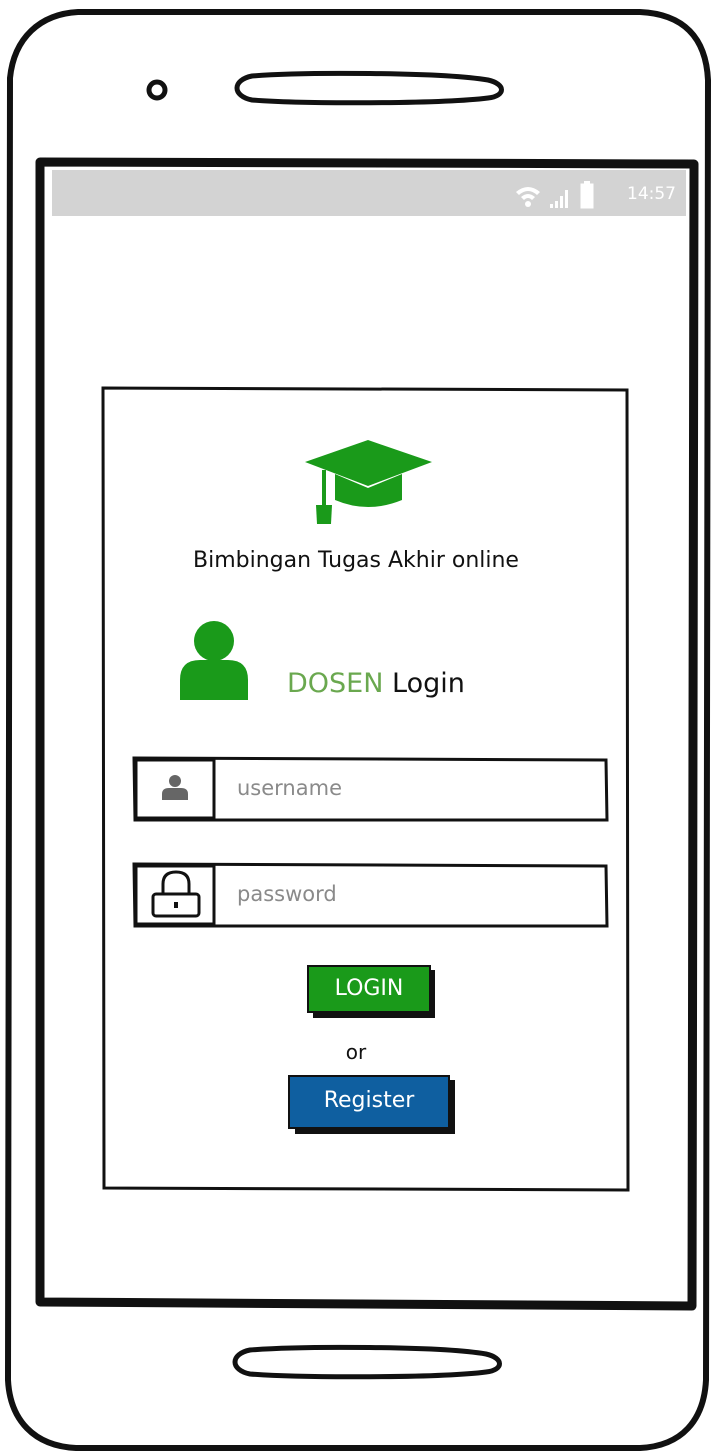  What do you see at coordinates (407, 894) in the screenshot?
I see `password-input` at bounding box center [407, 894].